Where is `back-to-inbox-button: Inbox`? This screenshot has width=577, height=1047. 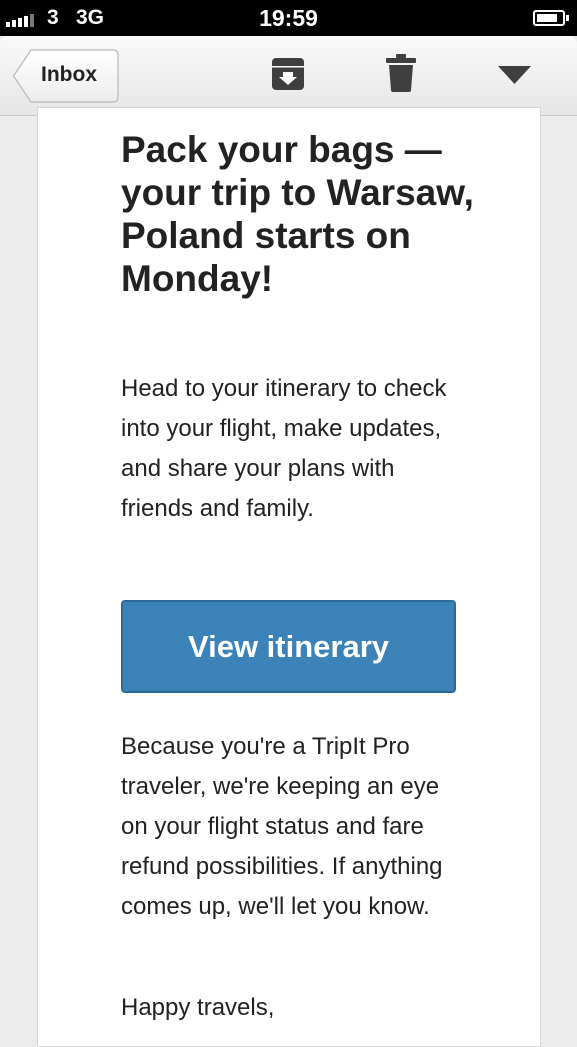 back-to-inbox-button: Inbox is located at coordinates (66, 76).